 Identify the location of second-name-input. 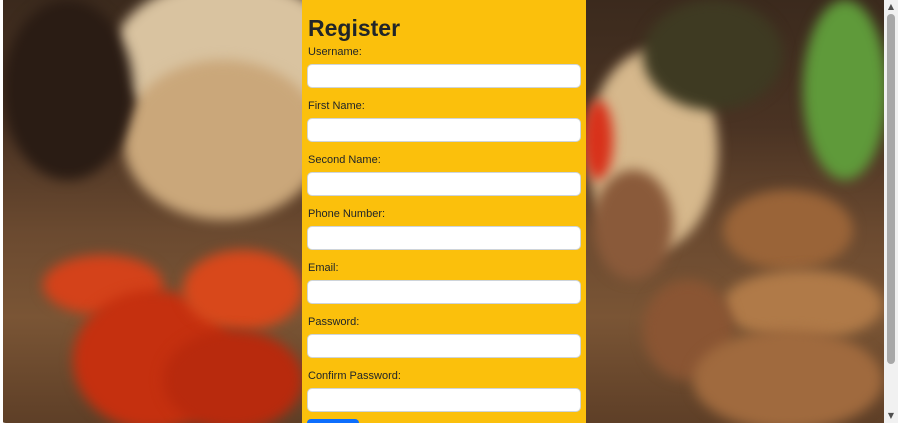
(444, 184).